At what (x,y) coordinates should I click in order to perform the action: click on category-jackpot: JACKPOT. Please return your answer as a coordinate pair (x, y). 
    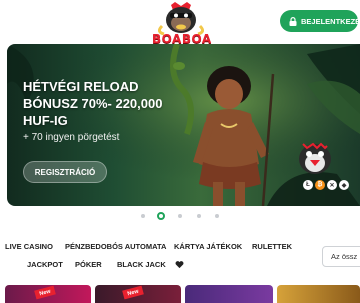
    Looking at the image, I should click on (45, 264).